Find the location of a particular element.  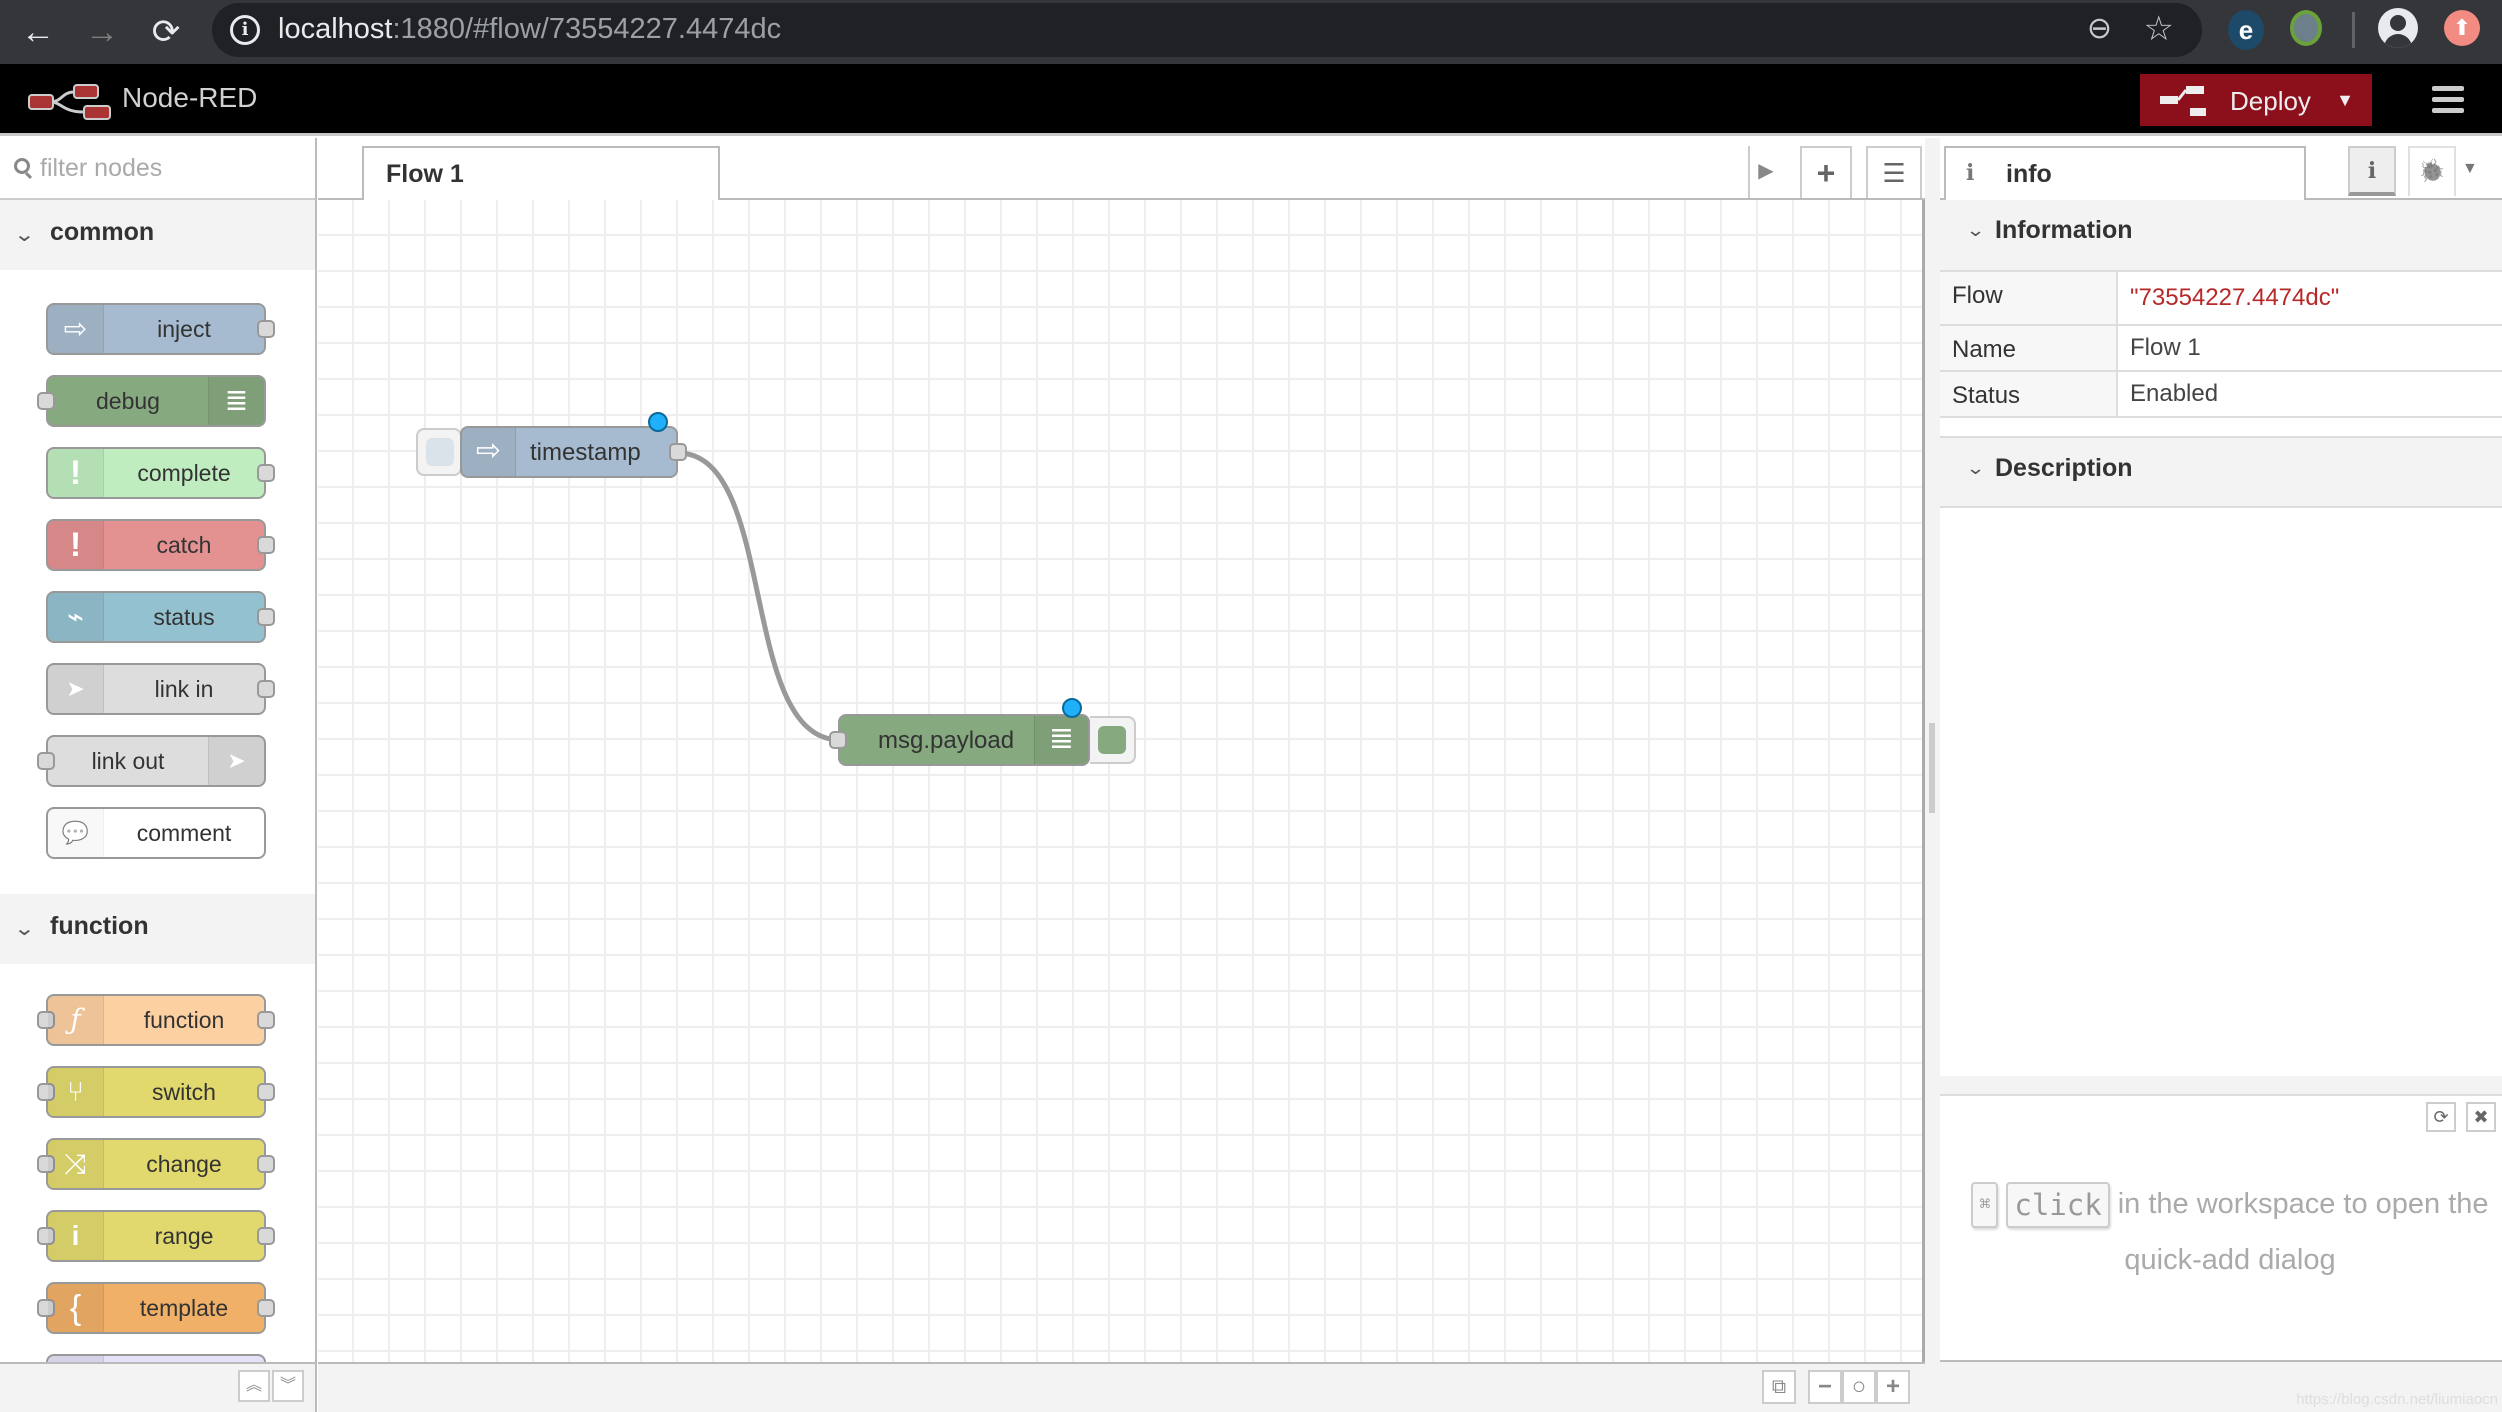

workspace-tabs: Flow 1 ▶ + ☰ is located at coordinates (1121, 170).